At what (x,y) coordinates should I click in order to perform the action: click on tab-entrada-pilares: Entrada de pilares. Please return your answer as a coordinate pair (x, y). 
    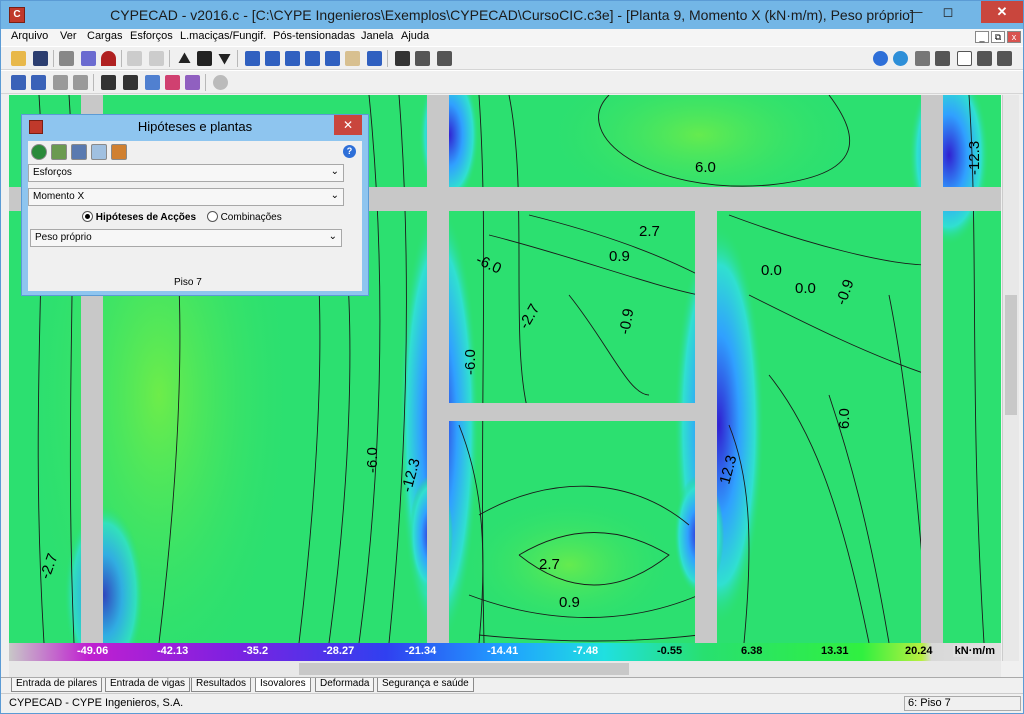
    Looking at the image, I should click on (57, 685).